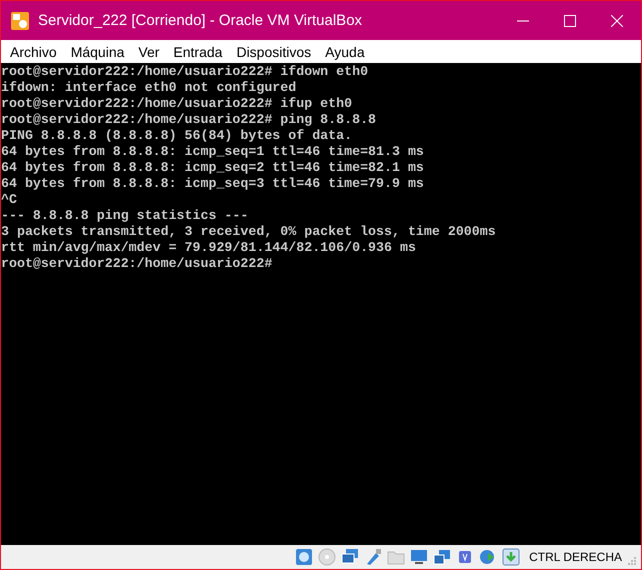  Describe the element at coordinates (213, 152) in the screenshot. I see `terminal-line: 64 bytes from 8.8.8.8: icmp_seq=1 ttl=46 time=81.3 ms` at that location.